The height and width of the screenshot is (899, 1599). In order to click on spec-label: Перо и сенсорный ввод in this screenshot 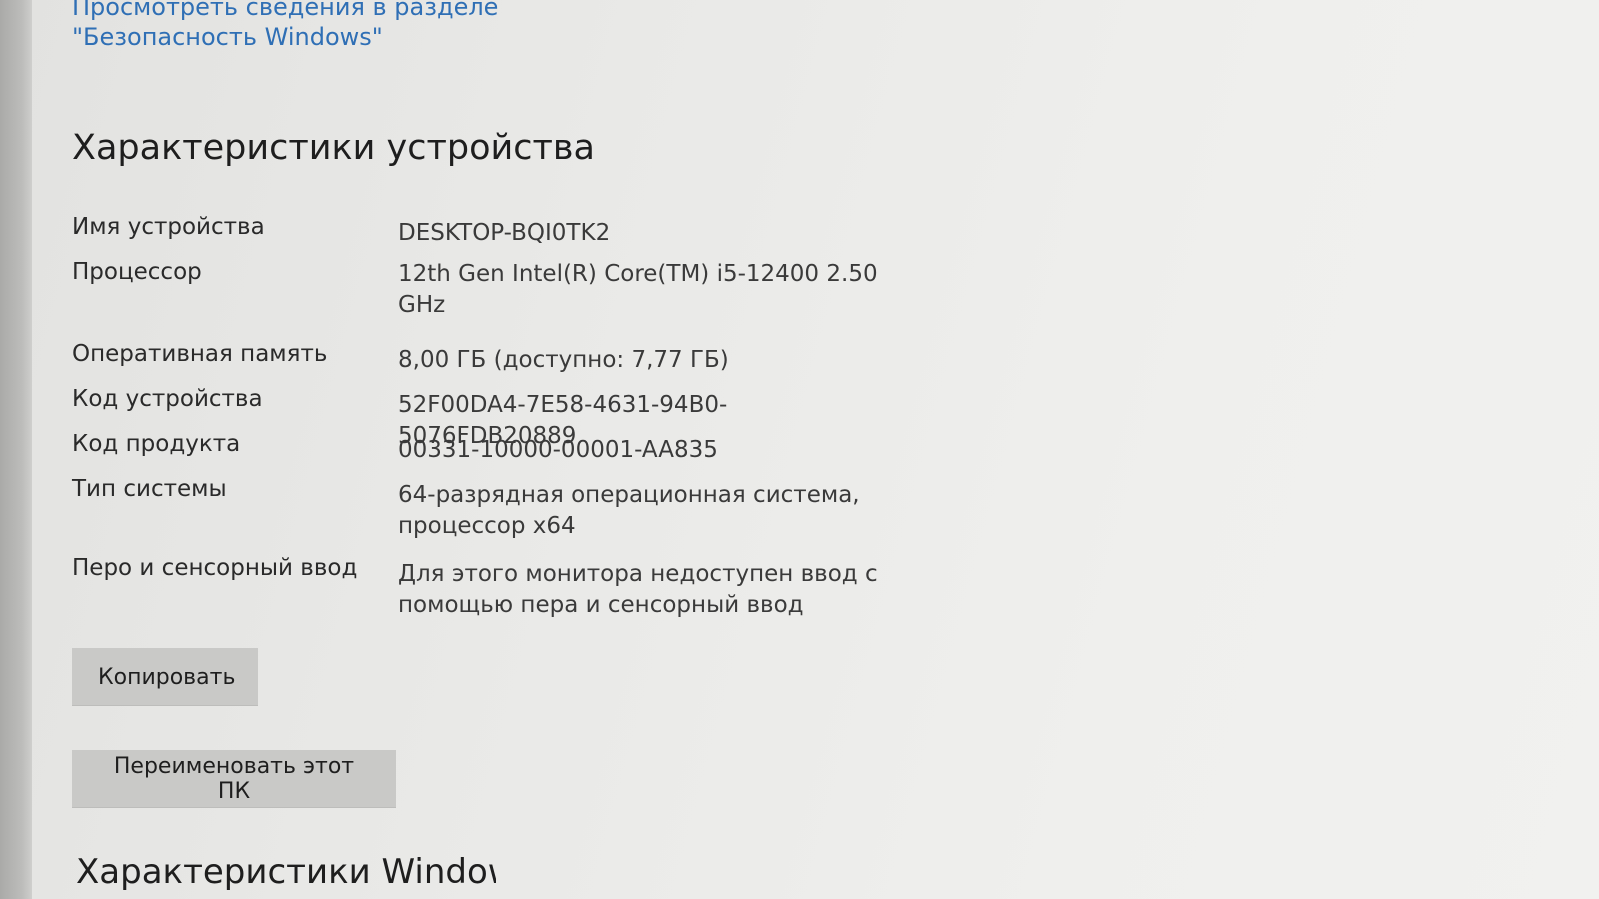, I will do `click(215, 568)`.